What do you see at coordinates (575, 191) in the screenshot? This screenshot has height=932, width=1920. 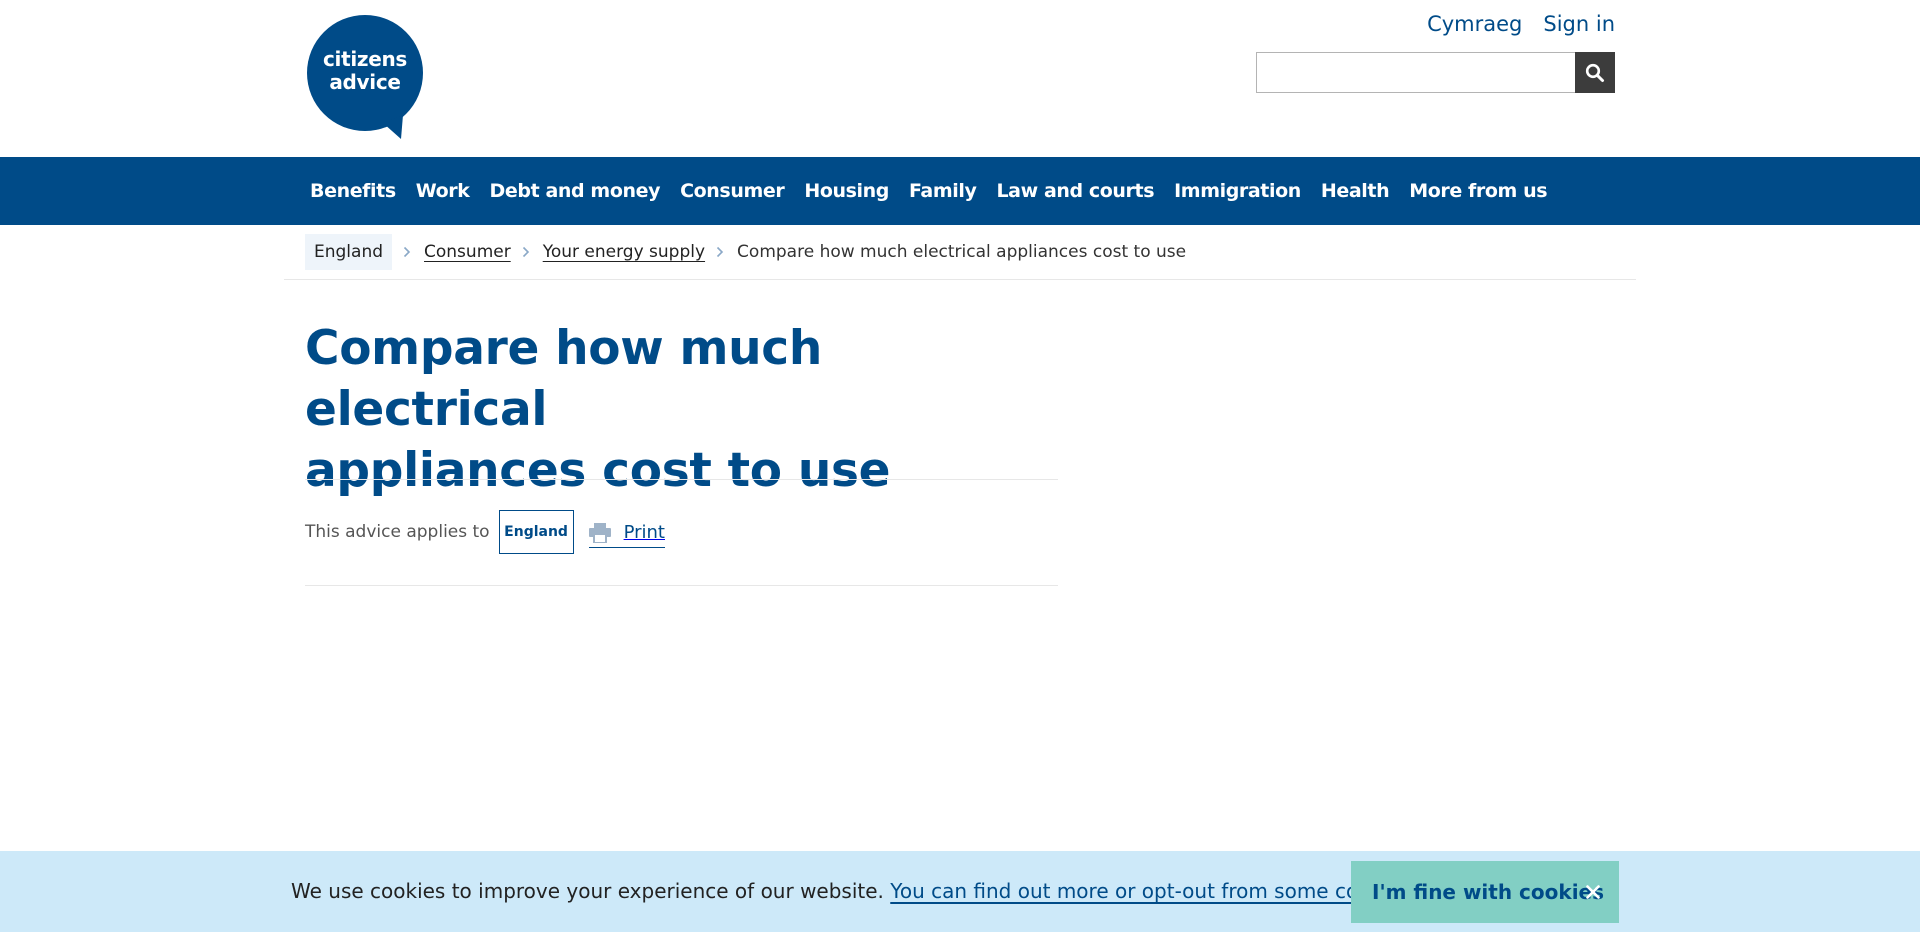 I see `nav-item-debt-and-money: Debt and money` at bounding box center [575, 191].